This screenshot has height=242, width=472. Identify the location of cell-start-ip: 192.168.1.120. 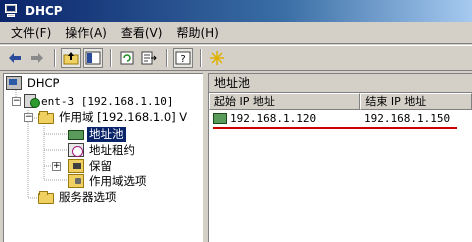
(285, 118).